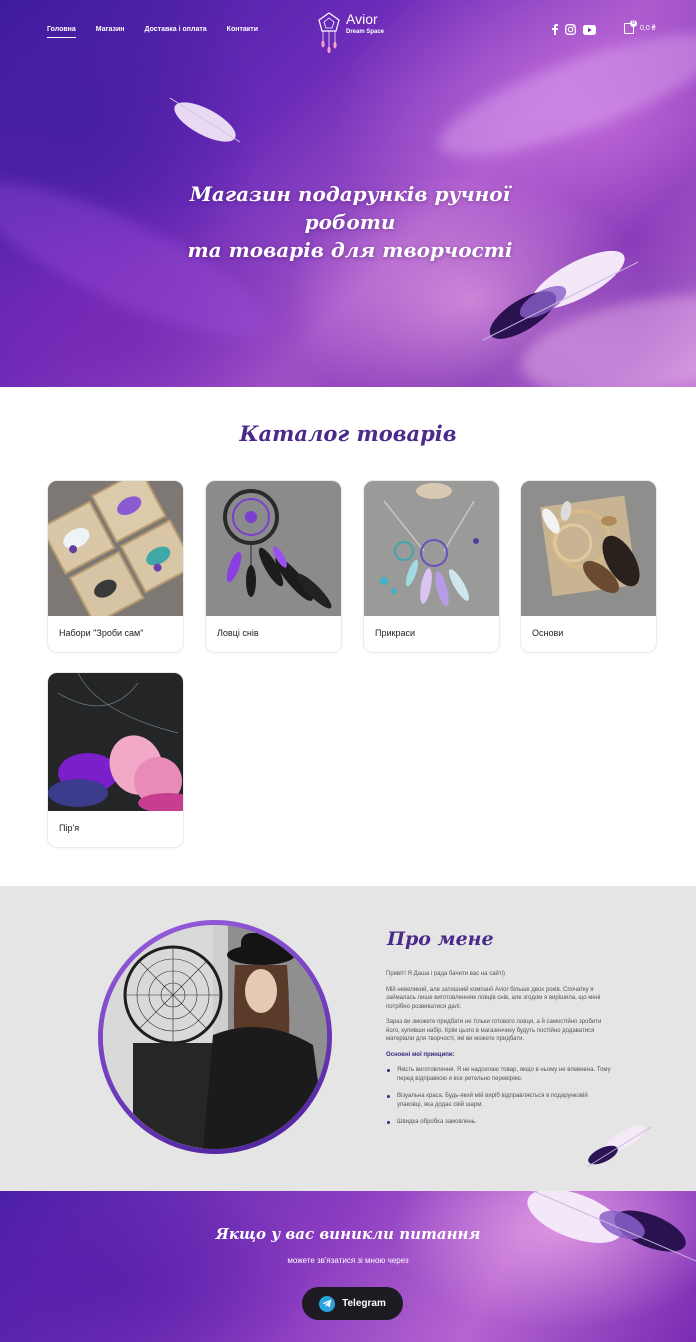 The height and width of the screenshot is (1342, 696). Describe the element at coordinates (589, 31) in the screenshot. I see `youtube-icon` at that location.